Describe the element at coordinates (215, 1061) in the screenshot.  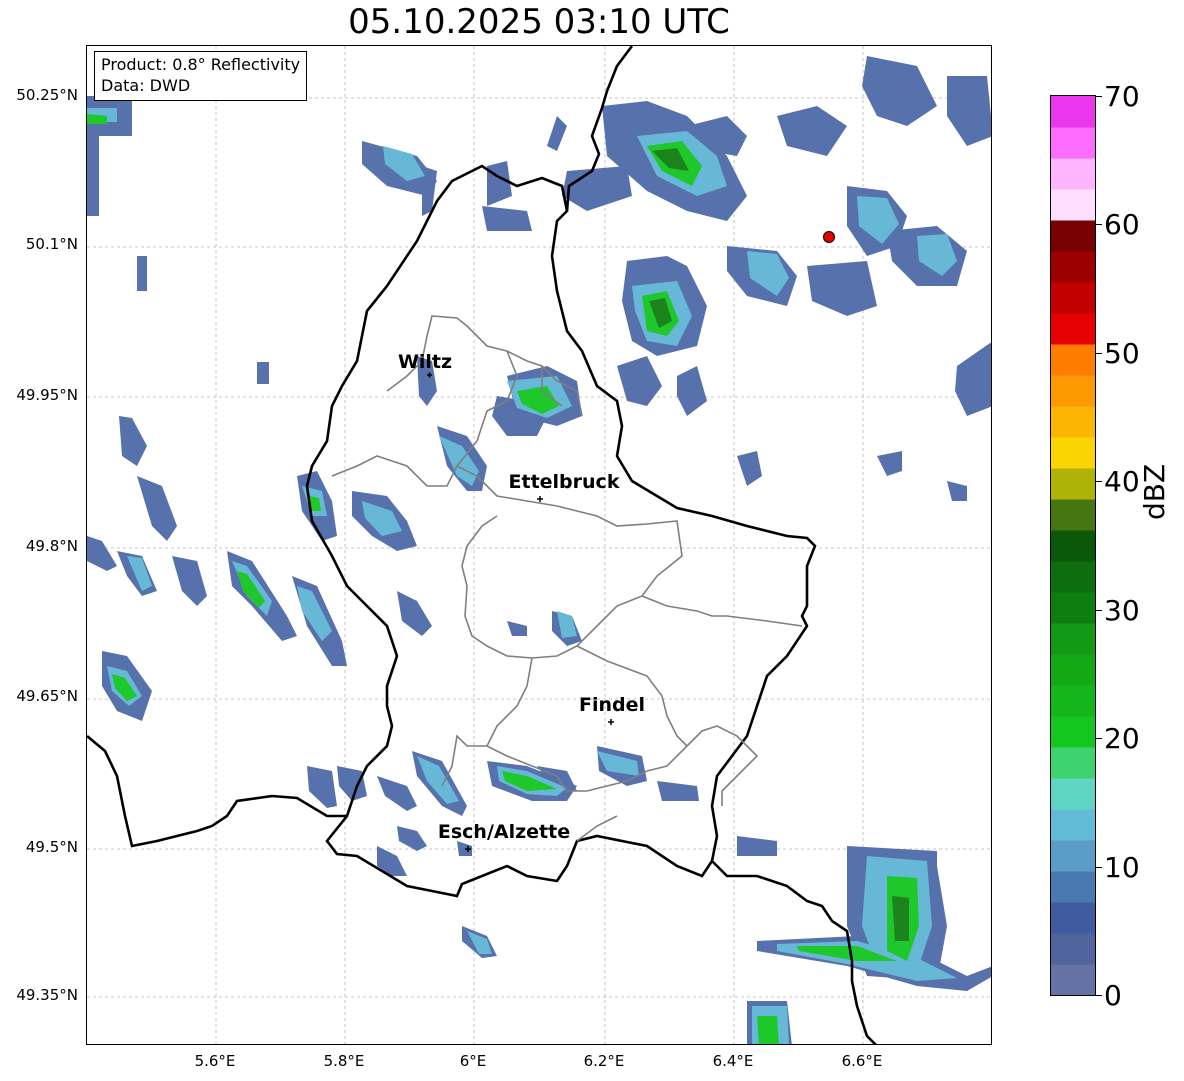
I see `lon-label: 5.6°E` at that location.